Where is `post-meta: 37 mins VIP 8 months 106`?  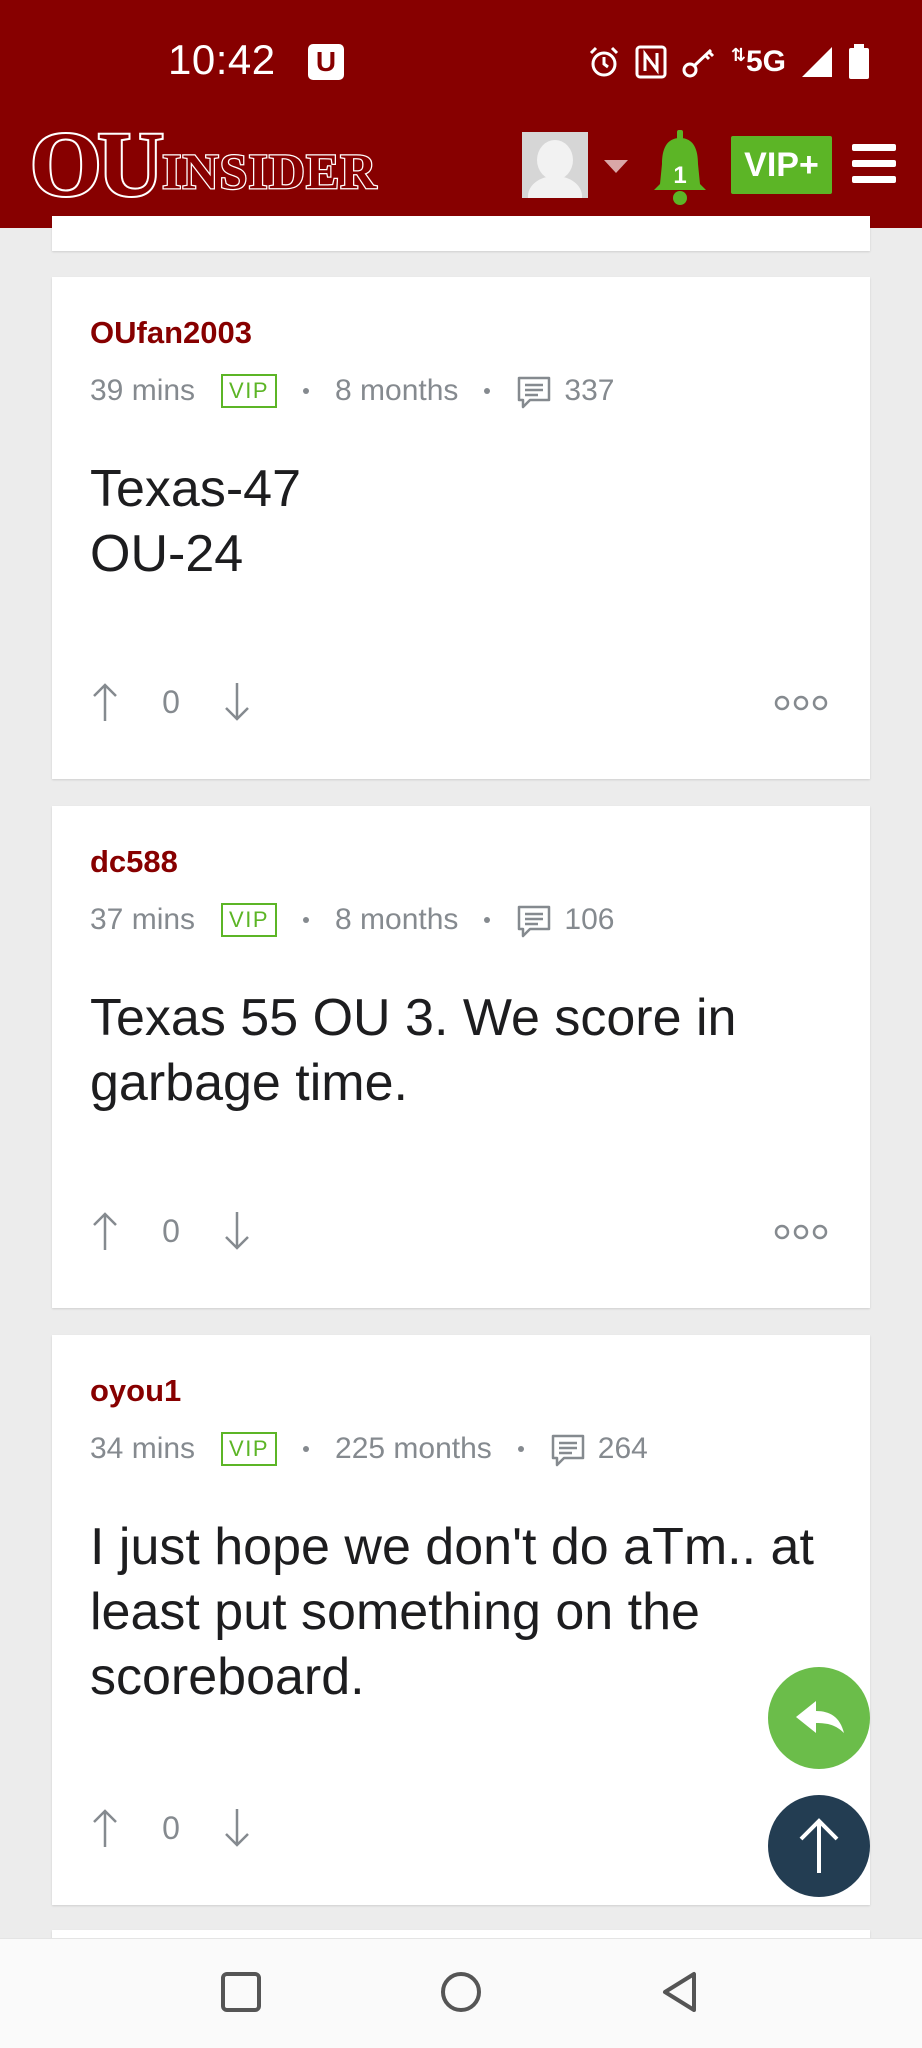
post-meta: 37 mins VIP 8 months 106 is located at coordinates (352, 920).